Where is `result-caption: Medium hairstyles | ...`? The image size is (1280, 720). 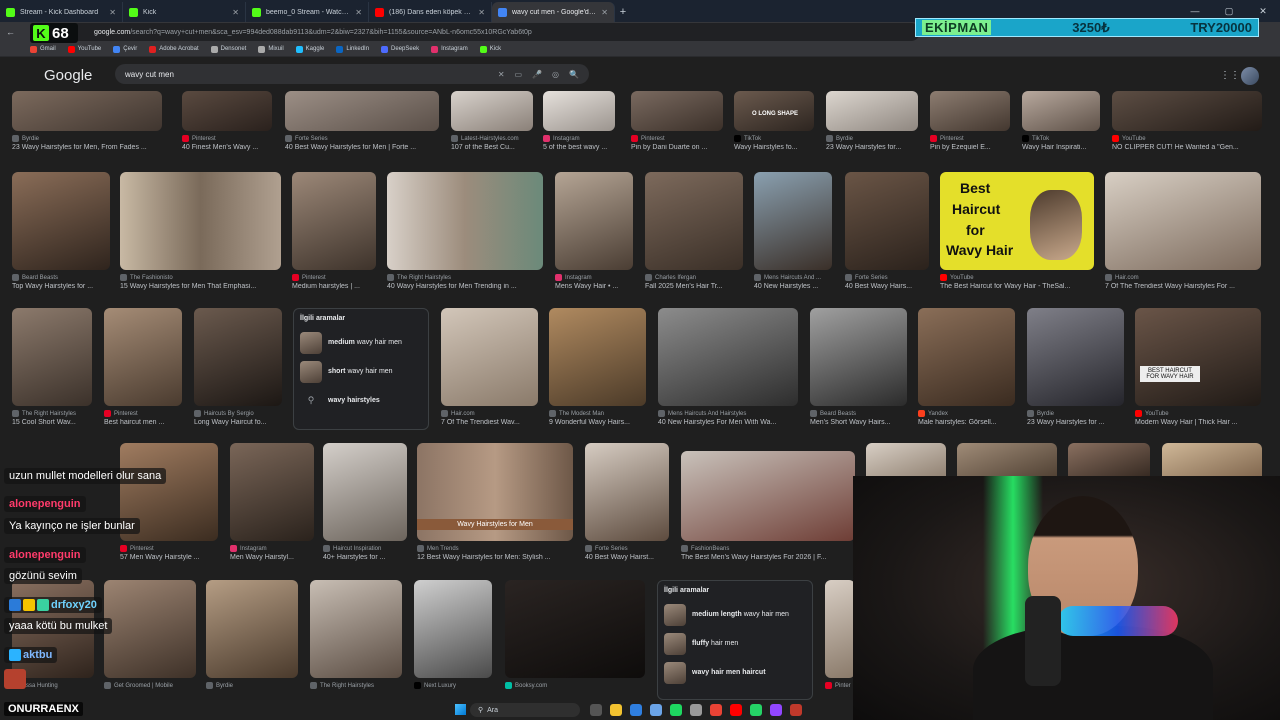 result-caption: Medium hairstyles | ... is located at coordinates (334, 286).